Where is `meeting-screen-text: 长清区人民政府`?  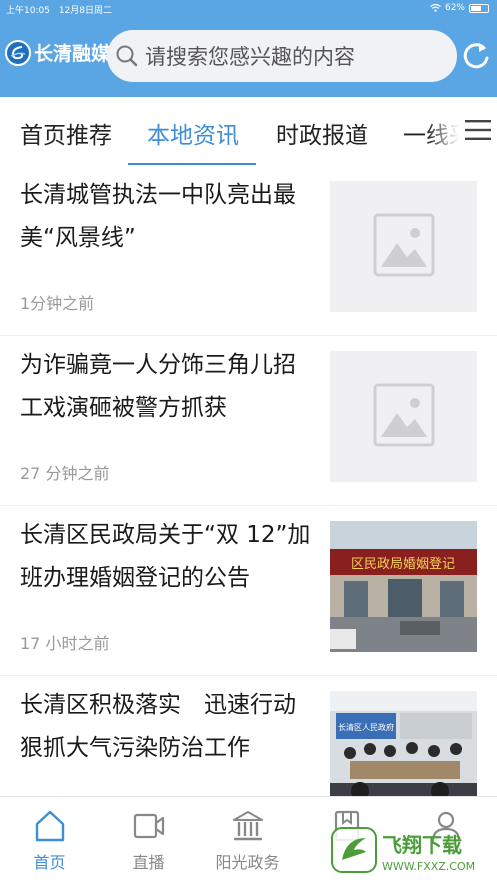
meeting-screen-text: 长清区人民政府 is located at coordinates (366, 727).